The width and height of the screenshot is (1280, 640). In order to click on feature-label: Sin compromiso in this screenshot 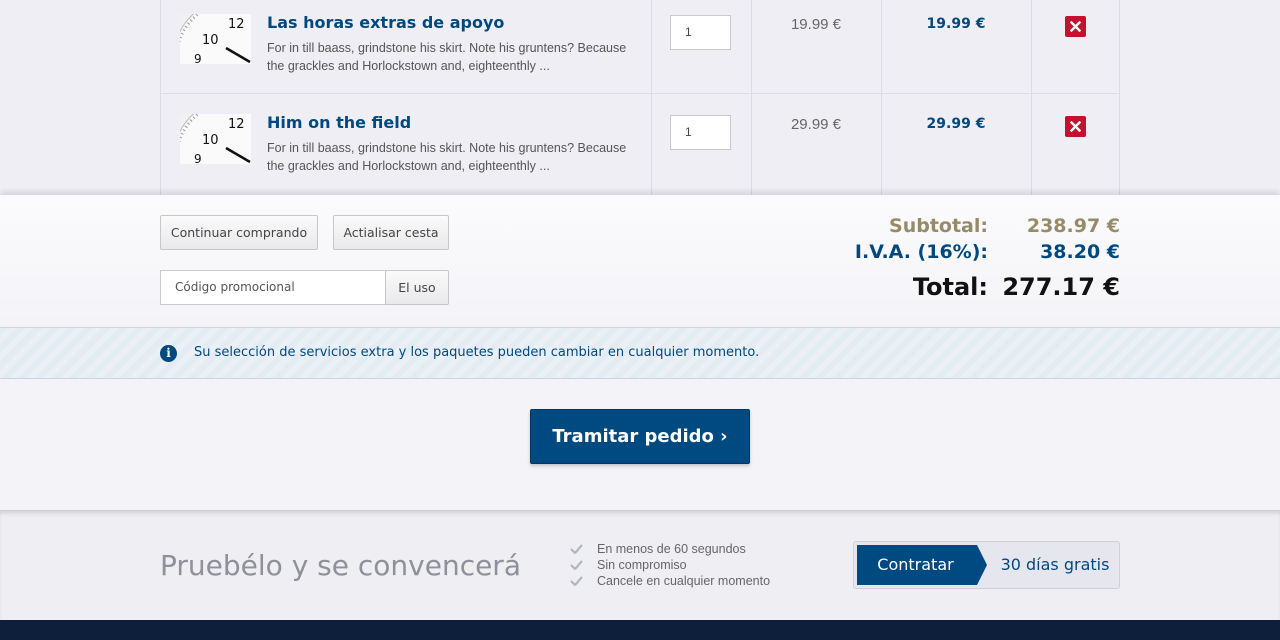, I will do `click(642, 565)`.